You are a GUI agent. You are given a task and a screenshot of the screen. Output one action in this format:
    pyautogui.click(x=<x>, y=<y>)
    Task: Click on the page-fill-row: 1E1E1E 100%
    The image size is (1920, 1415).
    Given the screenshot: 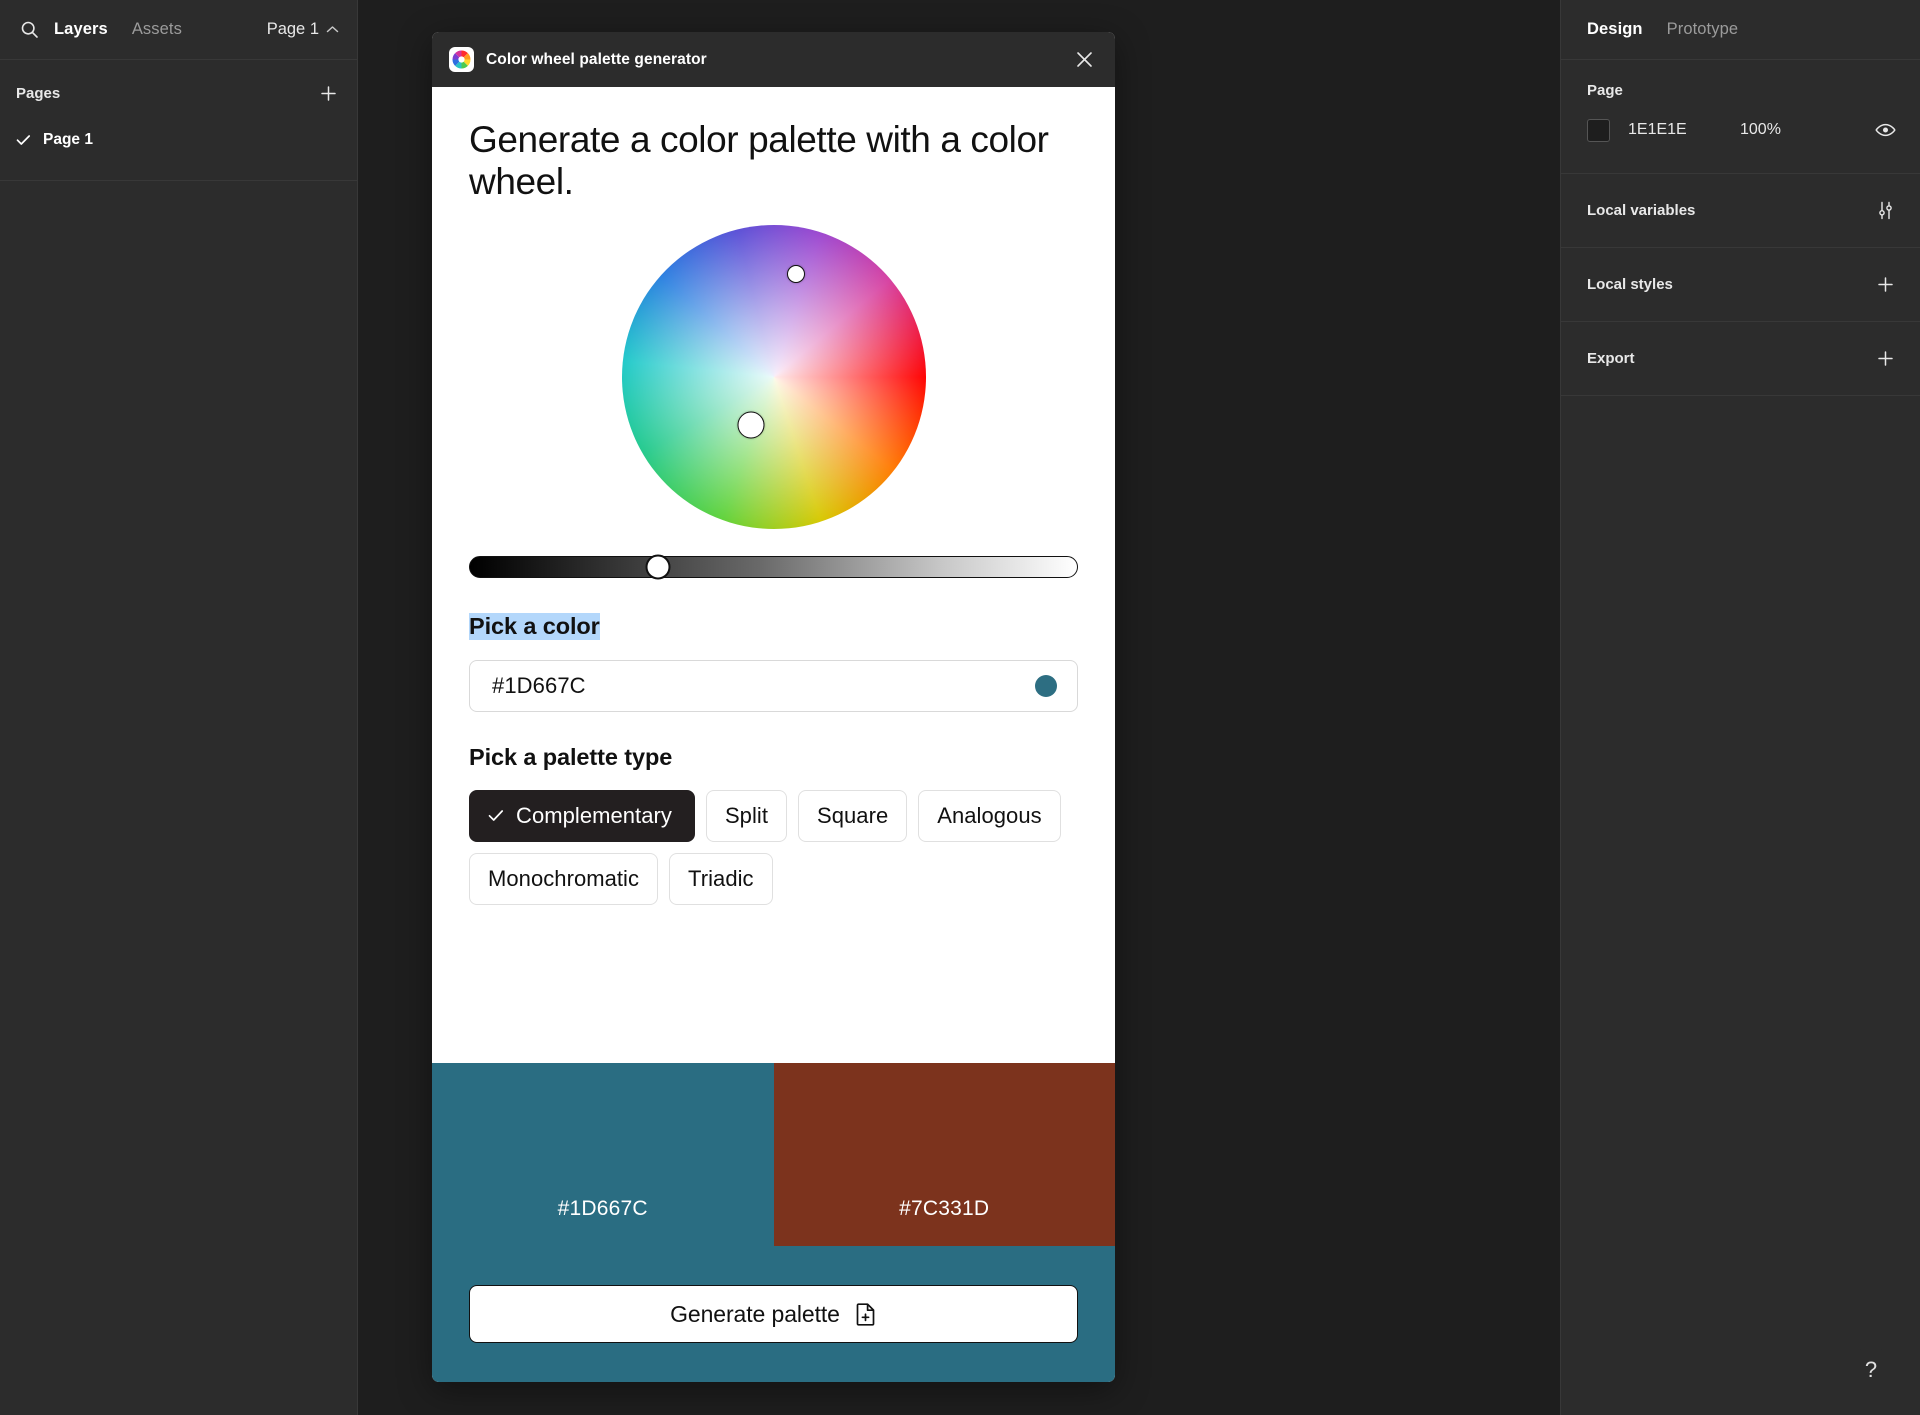 What is the action you would take?
    pyautogui.click(x=1743, y=130)
    